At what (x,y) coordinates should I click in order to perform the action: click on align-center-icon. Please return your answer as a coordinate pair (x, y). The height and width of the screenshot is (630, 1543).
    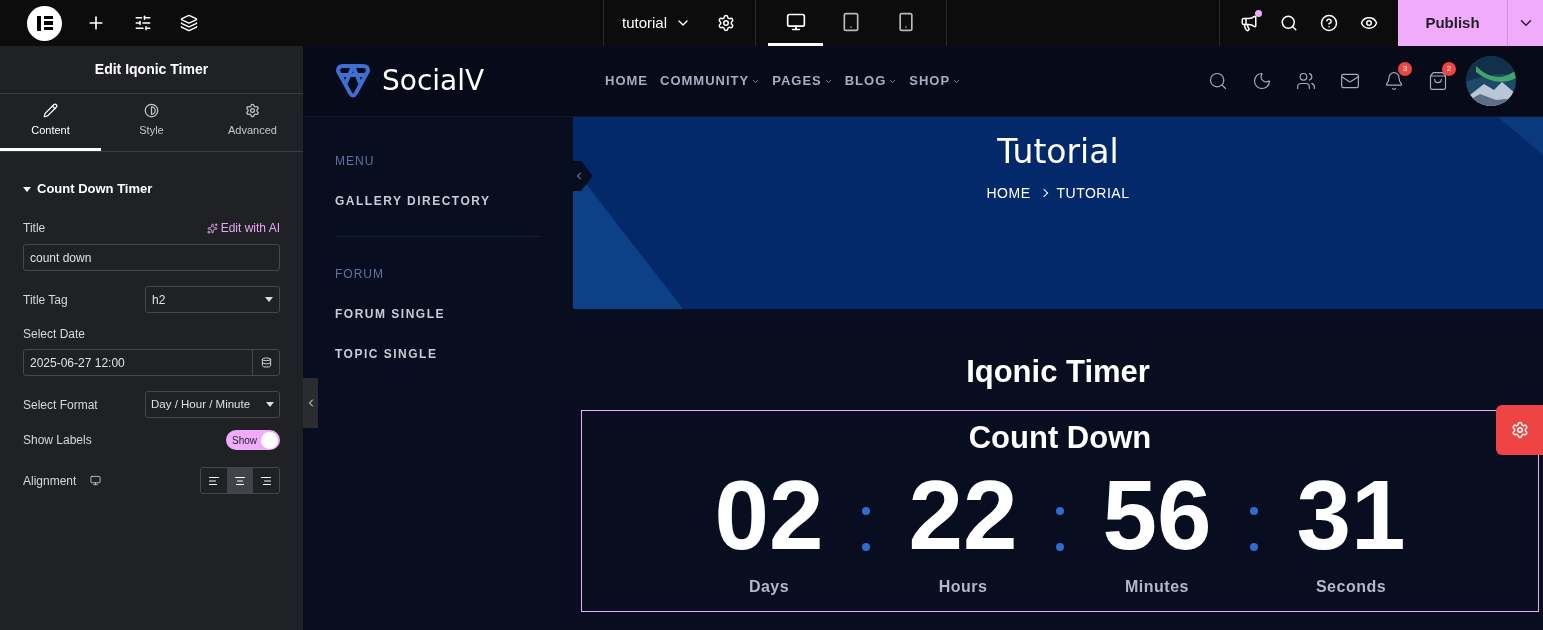
    Looking at the image, I should click on (240, 480).